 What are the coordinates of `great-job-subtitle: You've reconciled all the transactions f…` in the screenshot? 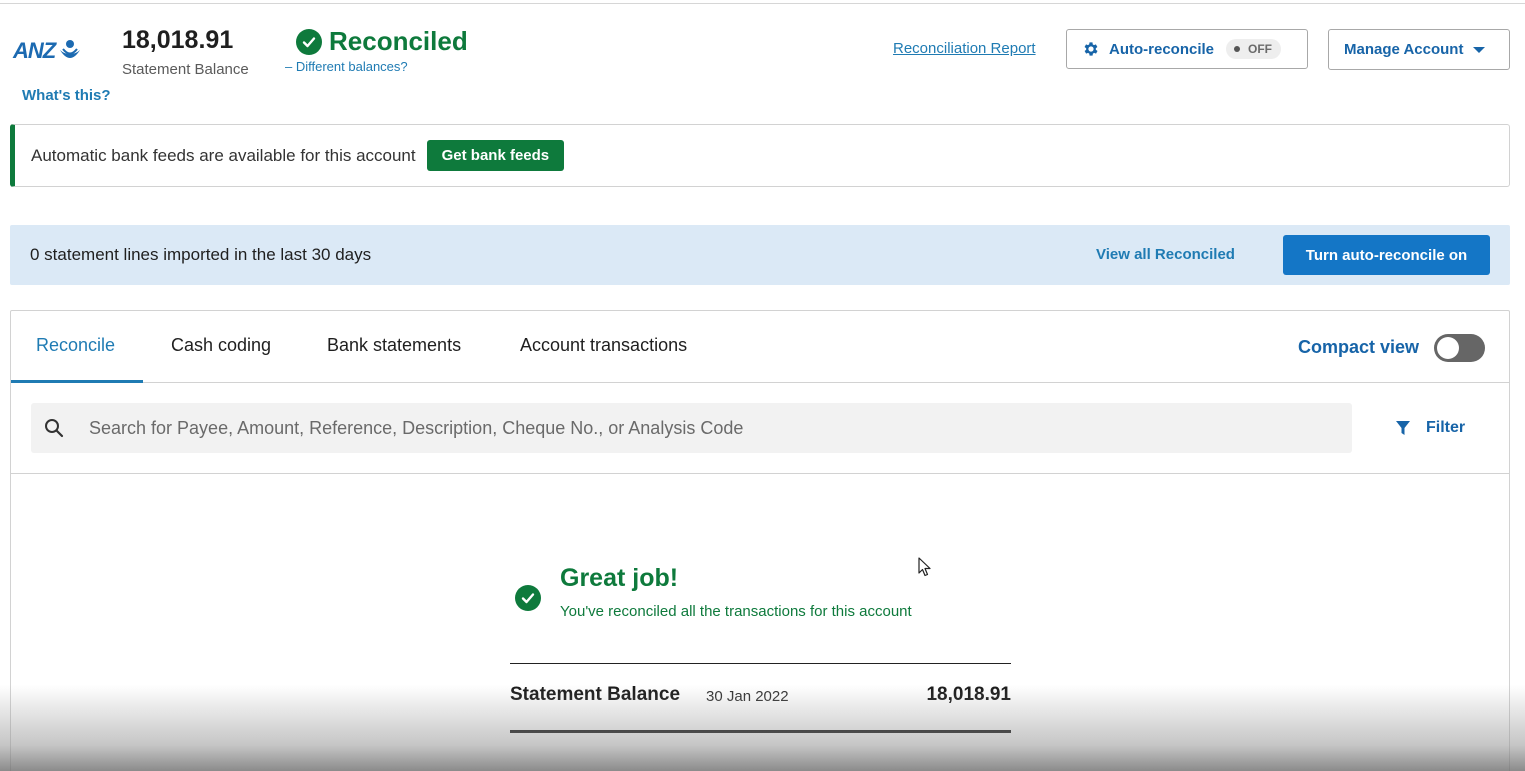 It's located at (736, 611).